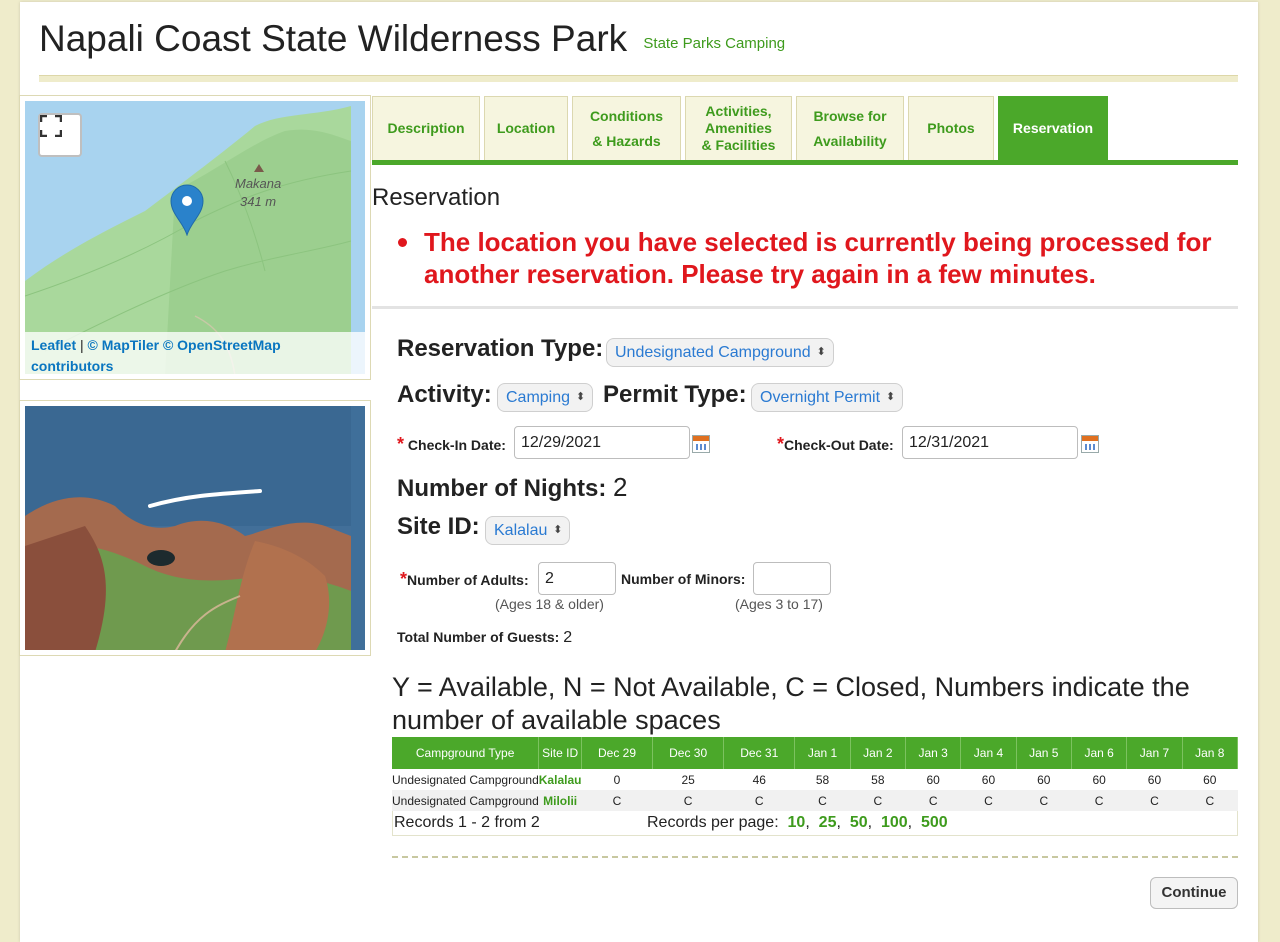 This screenshot has height=942, width=1280. What do you see at coordinates (187, 210) in the screenshot?
I see `map-marker-icon` at bounding box center [187, 210].